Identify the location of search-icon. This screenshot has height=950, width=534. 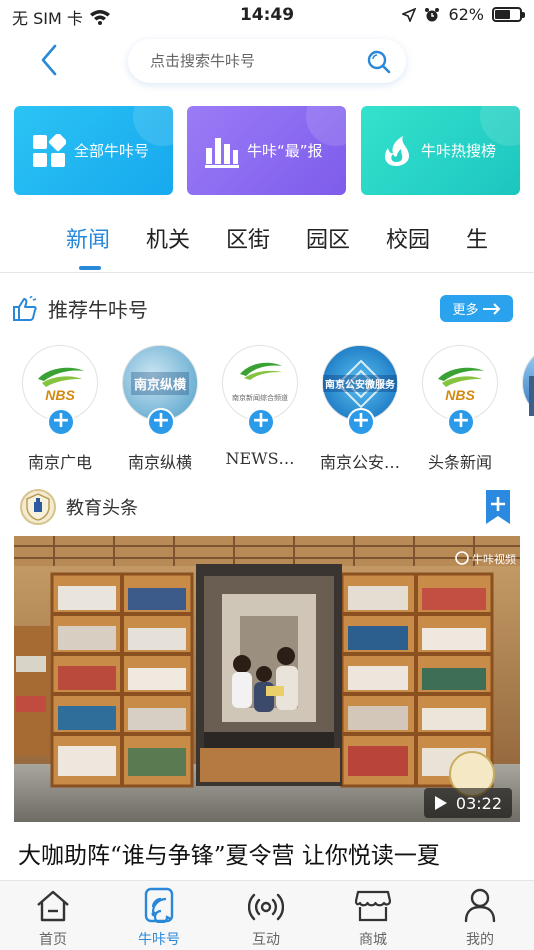
(379, 62).